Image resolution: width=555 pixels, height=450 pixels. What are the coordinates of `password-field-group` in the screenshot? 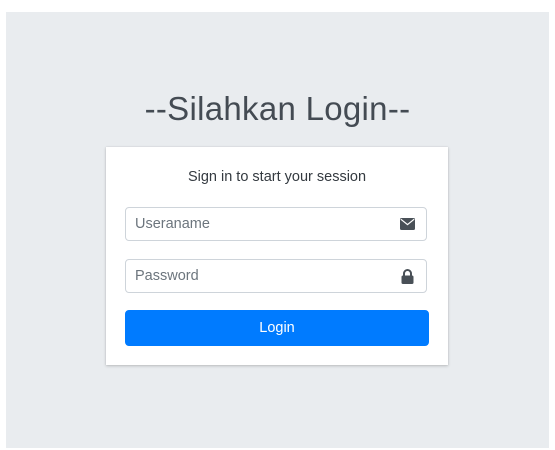 It's located at (276, 276).